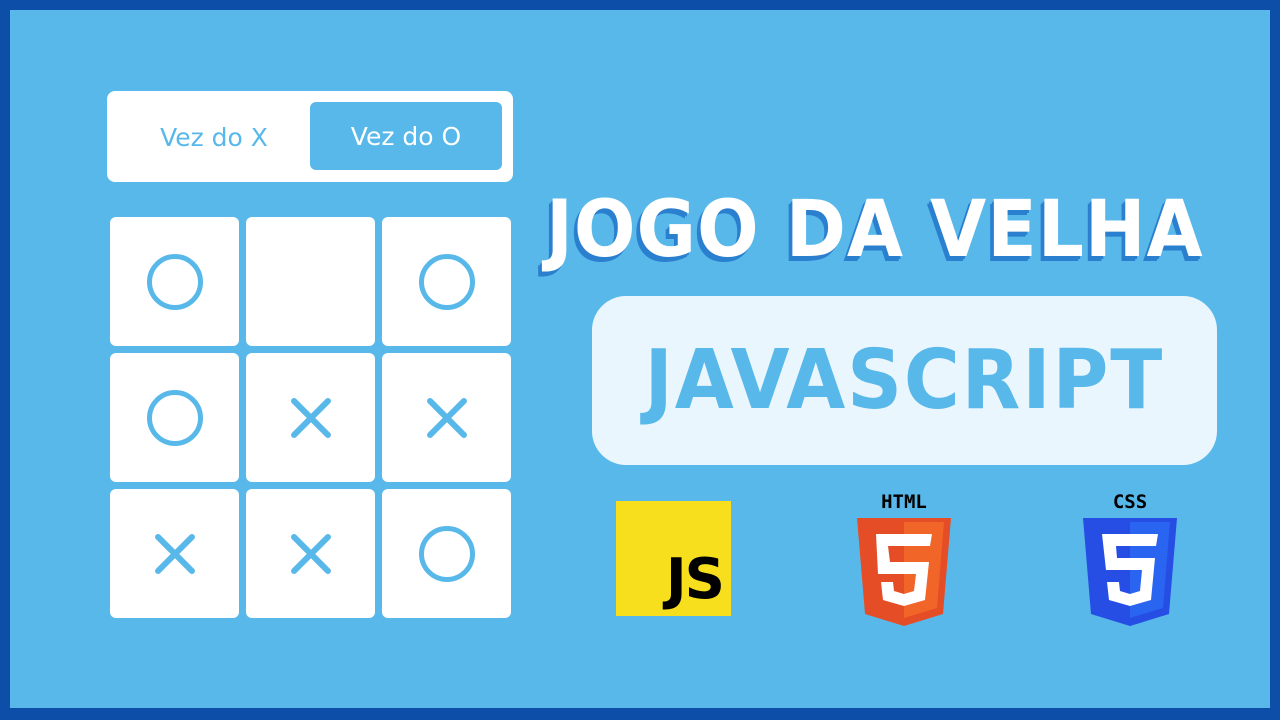  I want to click on css3-logo-icon: CSS, so click(1130, 558).